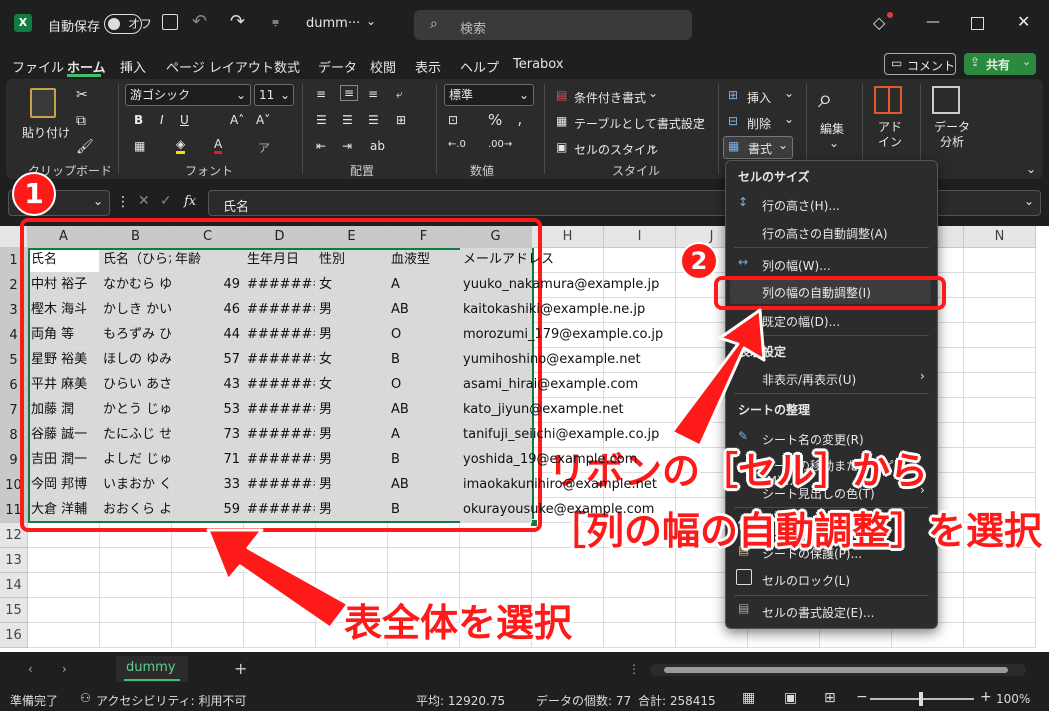 The image size is (1049, 711). What do you see at coordinates (552, 310) in the screenshot?
I see `table-cell: kaitokashiki@example.ne.jp` at bounding box center [552, 310].